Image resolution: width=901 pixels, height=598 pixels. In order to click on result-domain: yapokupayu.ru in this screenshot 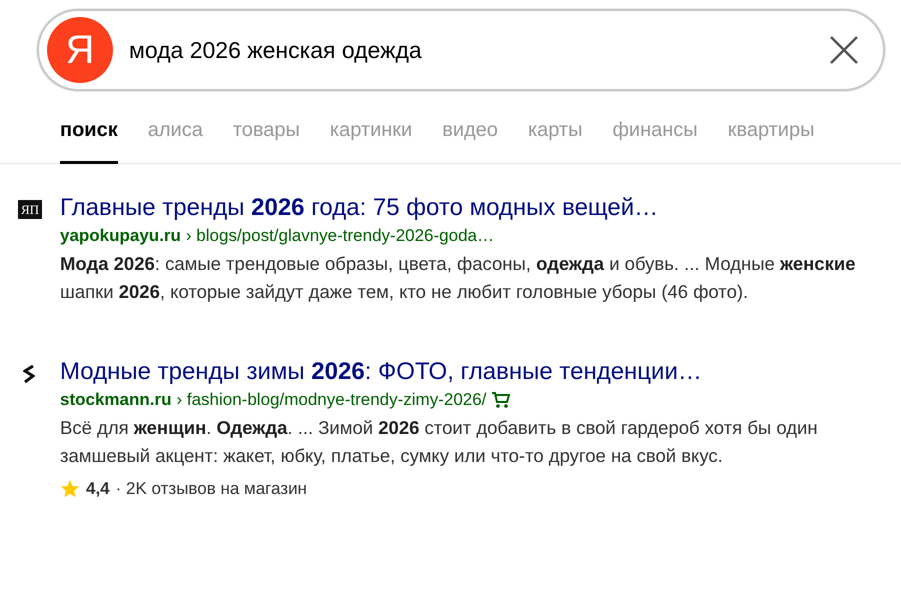, I will do `click(120, 236)`.